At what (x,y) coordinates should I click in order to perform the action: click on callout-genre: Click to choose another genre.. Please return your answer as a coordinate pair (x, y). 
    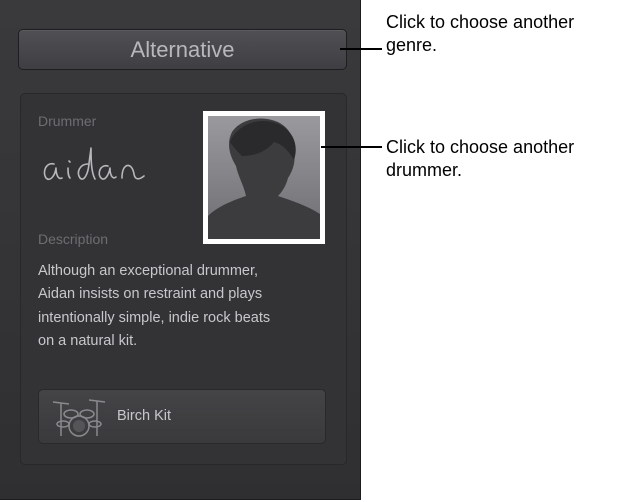
    Looking at the image, I should click on (501, 34).